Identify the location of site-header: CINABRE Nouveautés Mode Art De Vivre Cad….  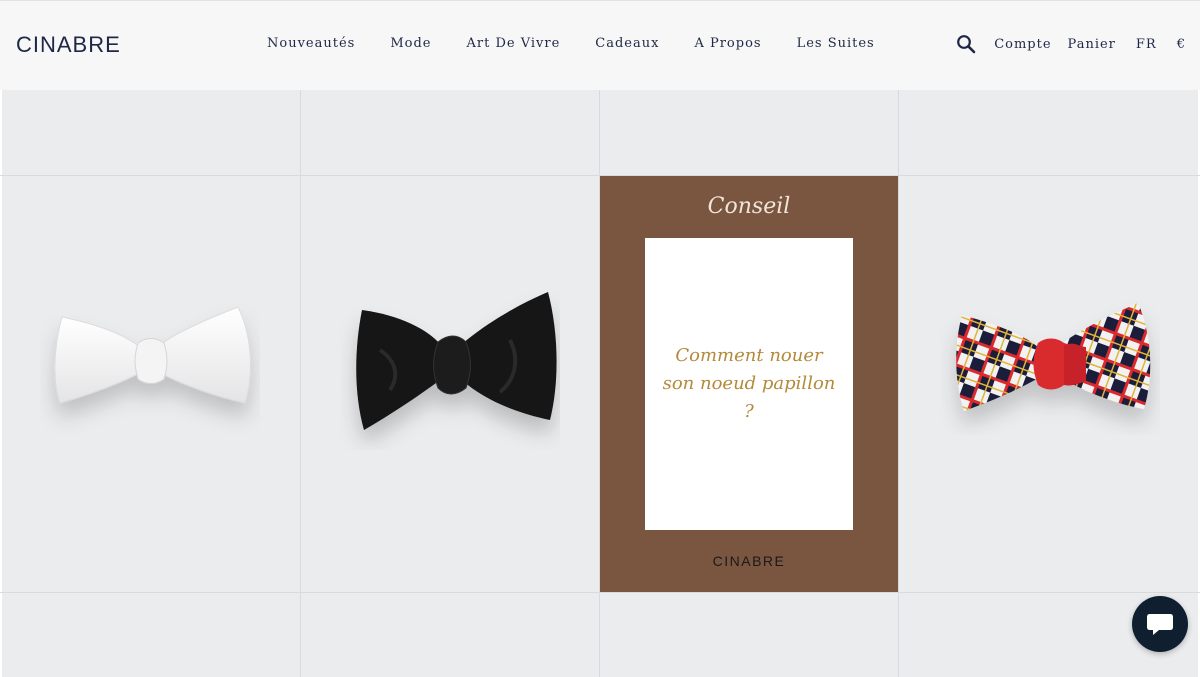
(600, 45).